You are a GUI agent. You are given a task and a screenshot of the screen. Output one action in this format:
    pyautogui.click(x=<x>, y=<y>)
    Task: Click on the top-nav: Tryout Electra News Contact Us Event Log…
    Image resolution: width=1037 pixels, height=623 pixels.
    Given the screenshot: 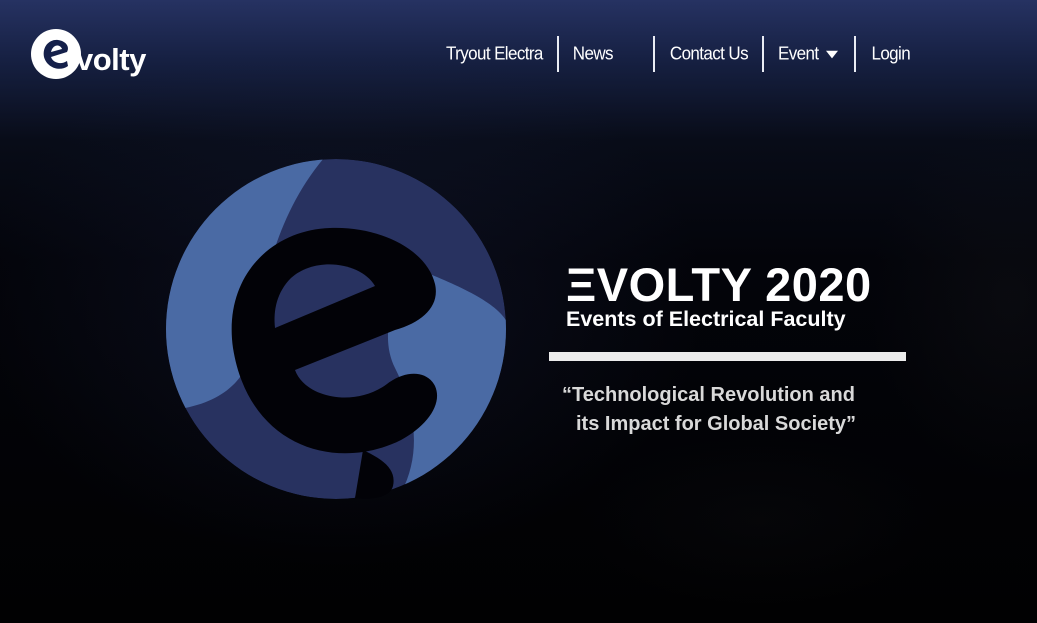 What is the action you would take?
    pyautogui.click(x=672, y=54)
    